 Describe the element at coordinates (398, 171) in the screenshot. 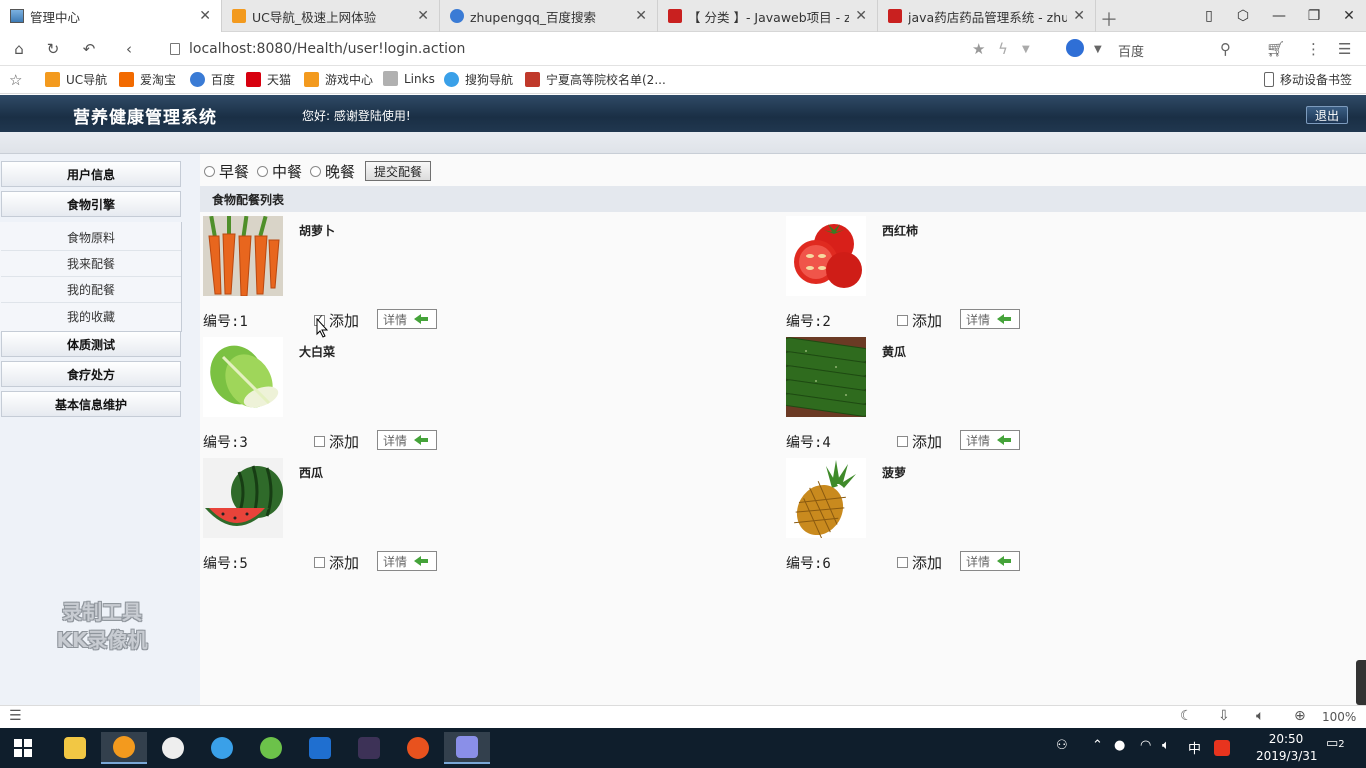

I see `submit-meal-button: 提交配餐` at that location.